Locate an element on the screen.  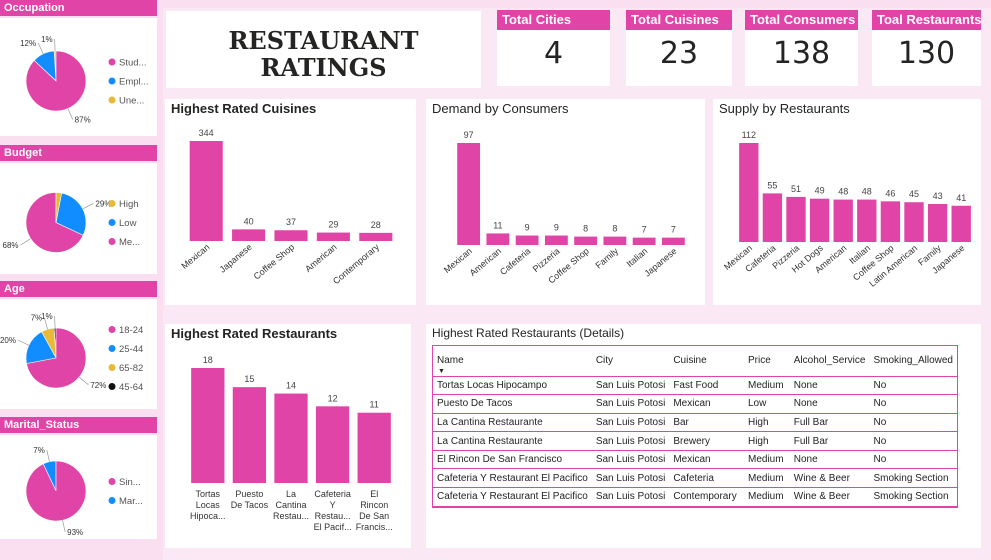
axis-category-label: American is located at coordinates (486, 262).